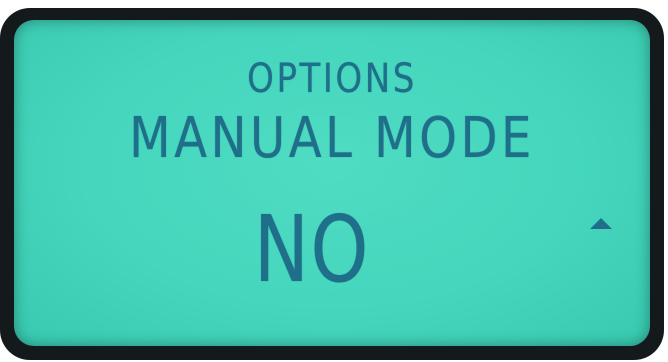  What do you see at coordinates (332, 79) in the screenshot?
I see `menu-title: OPTIONS` at bounding box center [332, 79].